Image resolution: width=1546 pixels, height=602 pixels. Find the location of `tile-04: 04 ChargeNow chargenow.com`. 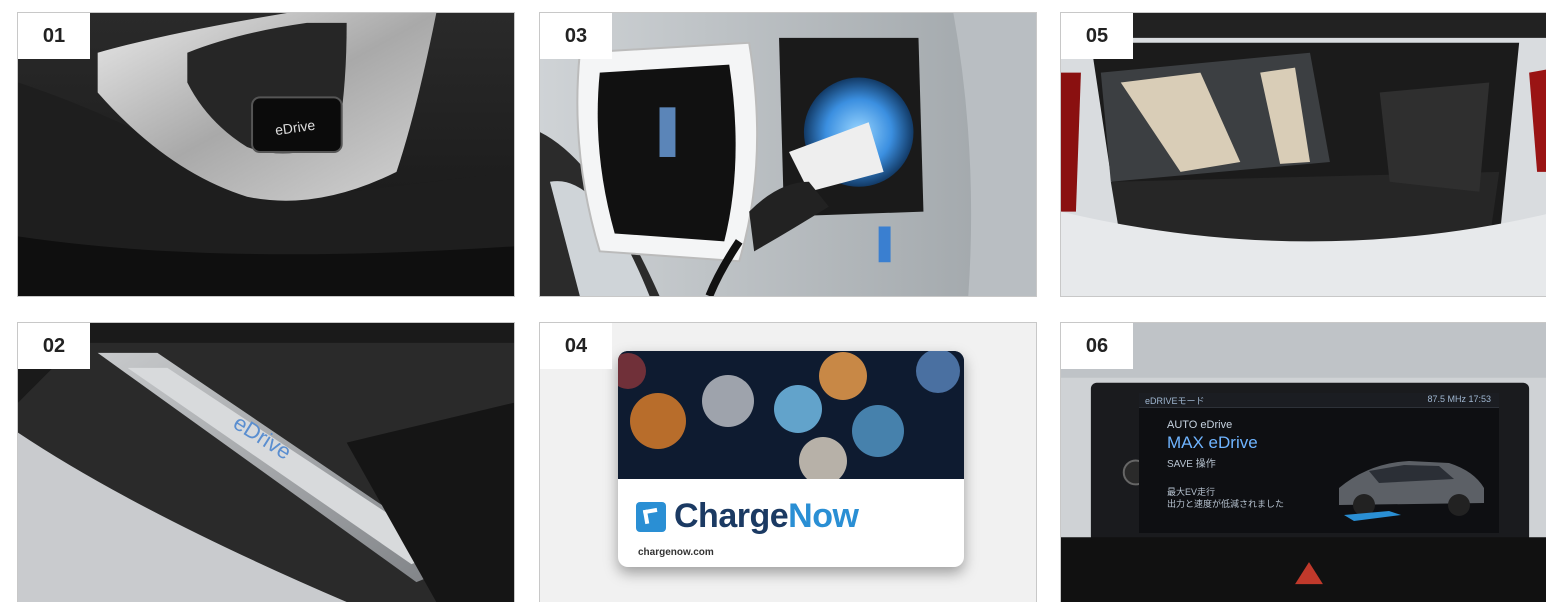

tile-04: 04 ChargeNow chargenow.com is located at coordinates (788, 462).